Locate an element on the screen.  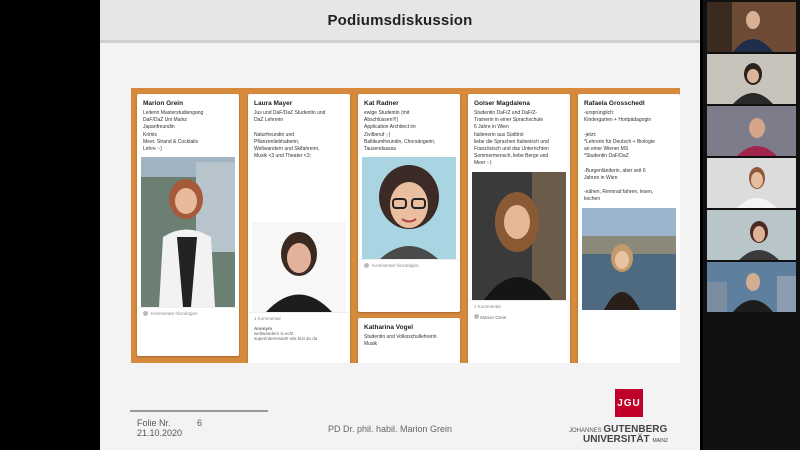
slide-title: Podiumsdiskussion is located at coordinates (400, 20).